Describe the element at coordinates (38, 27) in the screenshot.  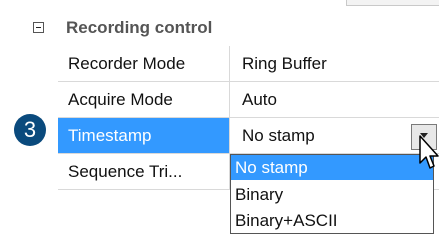
I see `collapse-minus-icon` at that location.